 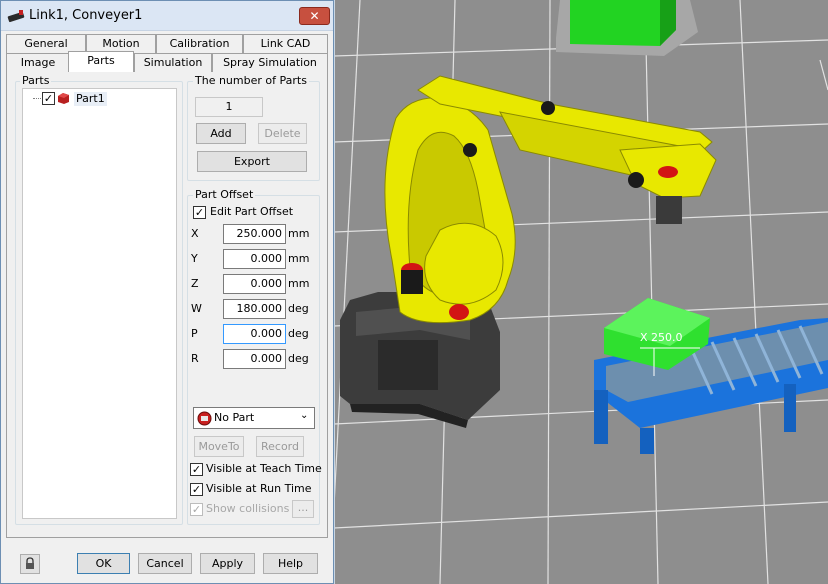 I want to click on w-label: W, so click(x=196, y=308).